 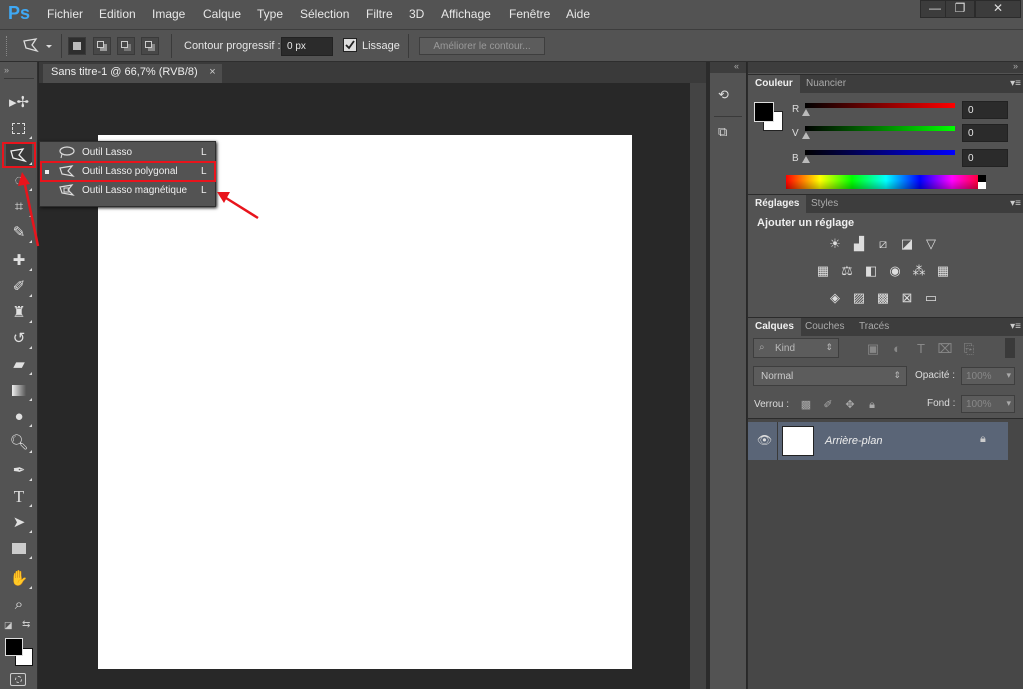 I want to click on menu-affichage: Affichage, so click(x=466, y=14).